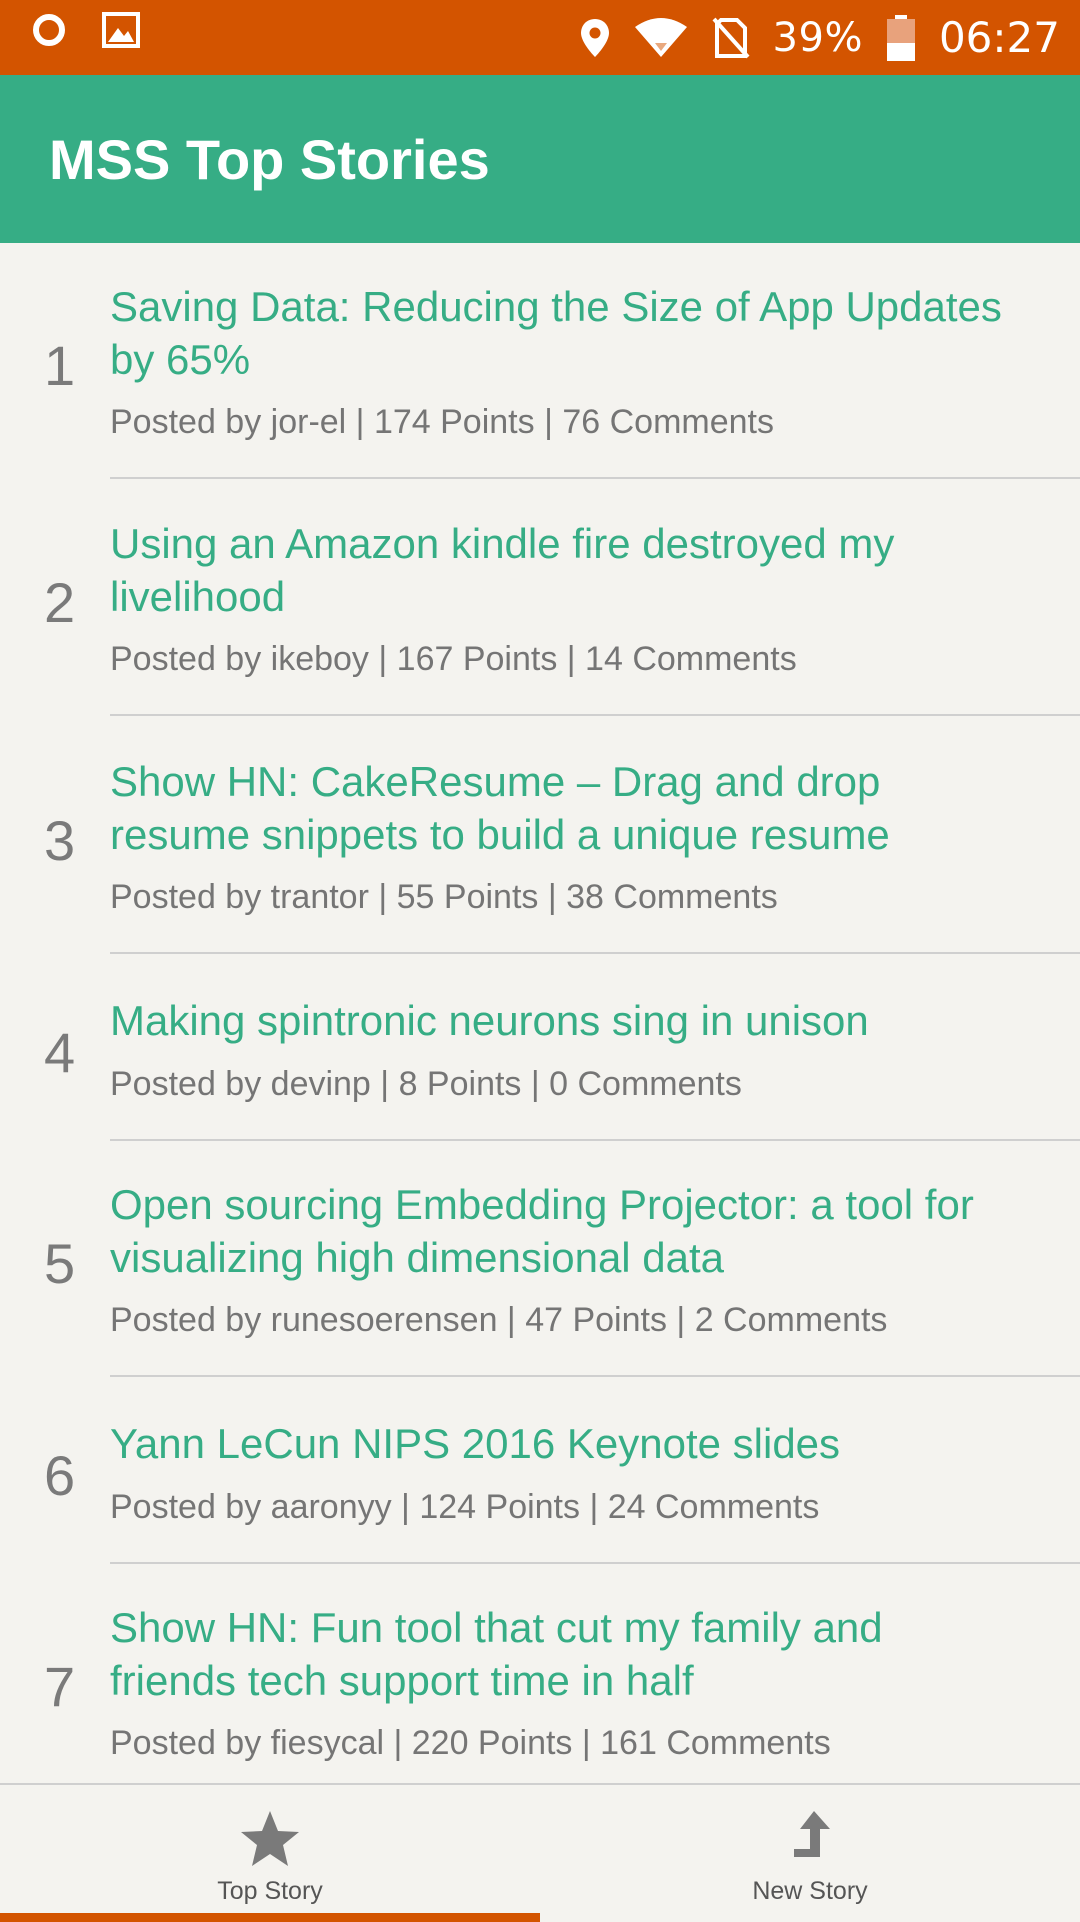  I want to click on story-rank: 2, so click(60, 602).